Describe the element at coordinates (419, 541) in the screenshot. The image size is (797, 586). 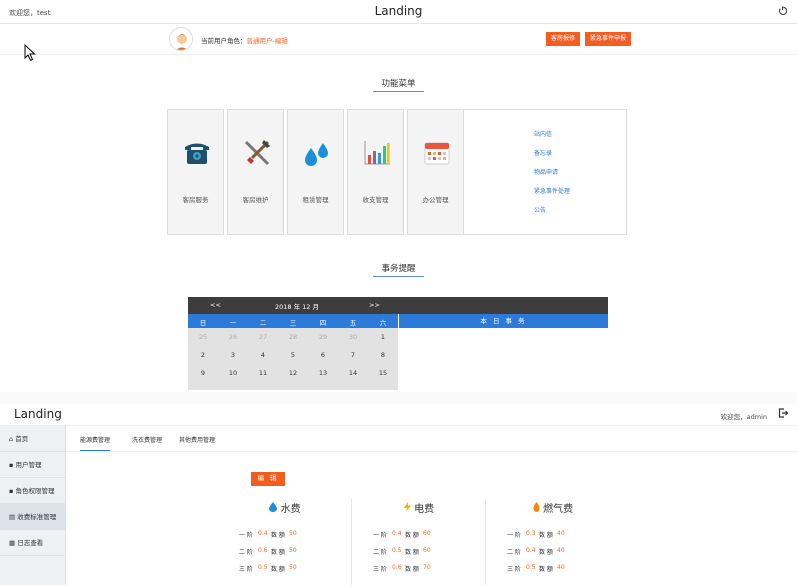
I see `fee-column-electric: 电费 一 阶 0.4 数 额 60 二 阶 0.5 数 额 60 三 阶 0.6 数 额 70` at that location.